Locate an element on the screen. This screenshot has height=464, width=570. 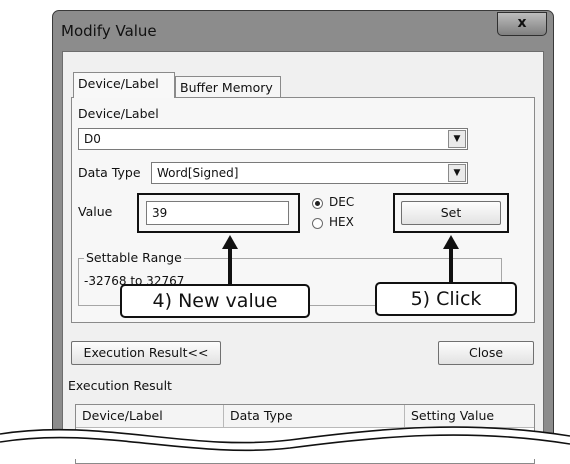
execution-result-toggle-button: Execution Result<< is located at coordinates (146, 353).